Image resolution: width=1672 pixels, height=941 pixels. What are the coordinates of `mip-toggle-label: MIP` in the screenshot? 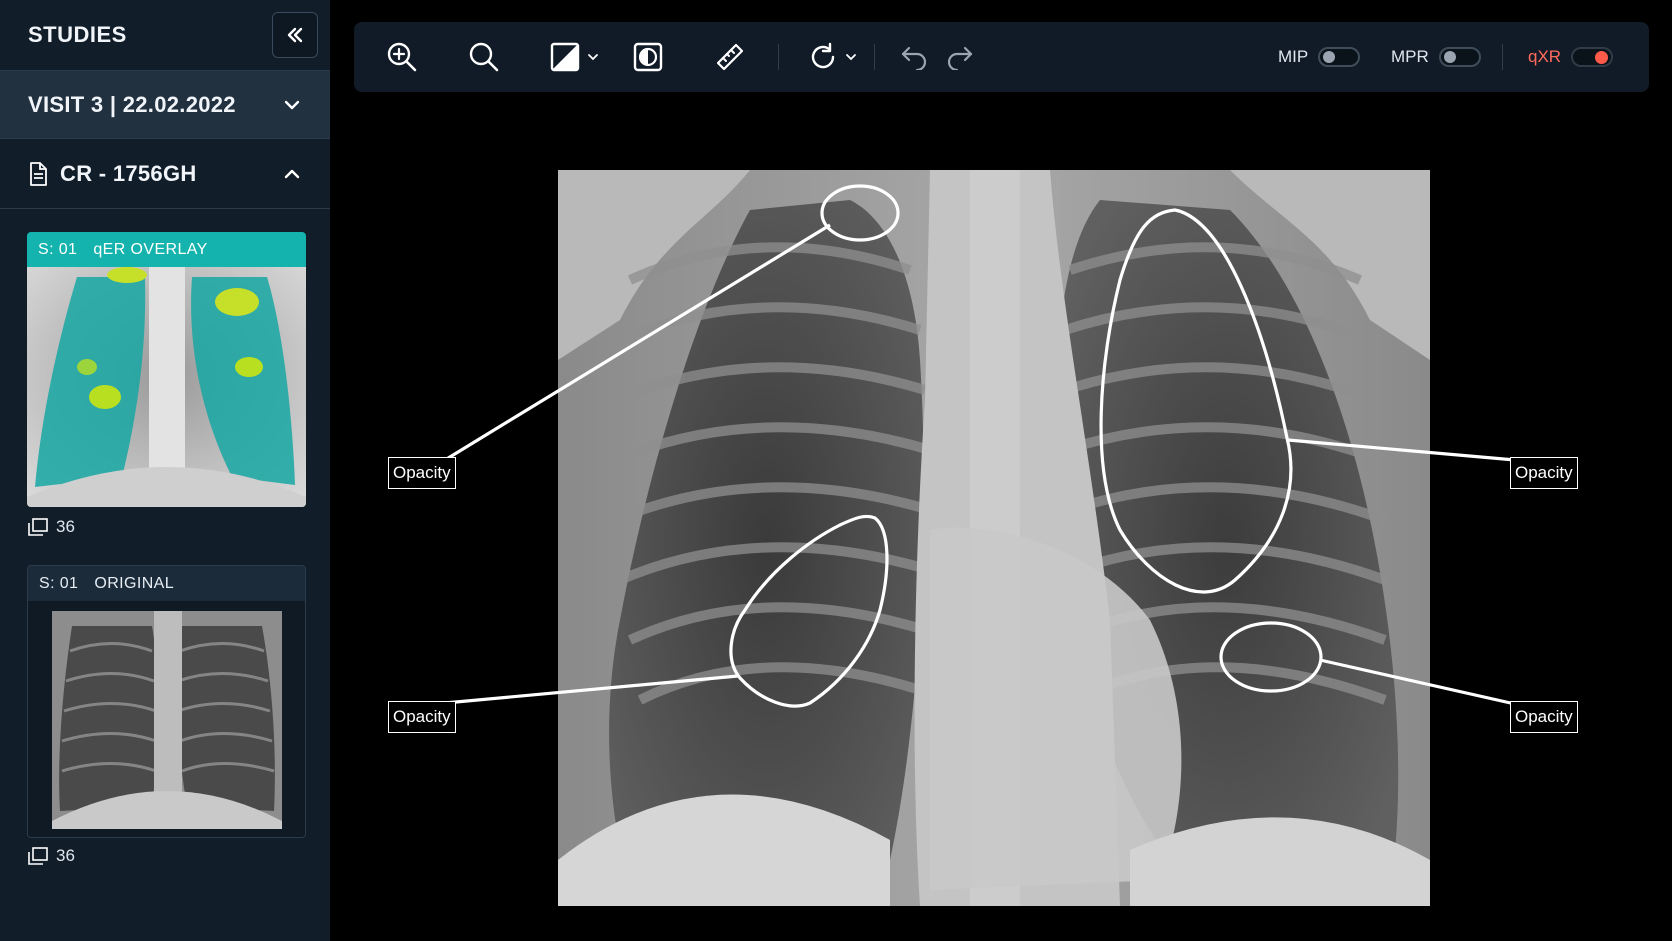 It's located at (1293, 56).